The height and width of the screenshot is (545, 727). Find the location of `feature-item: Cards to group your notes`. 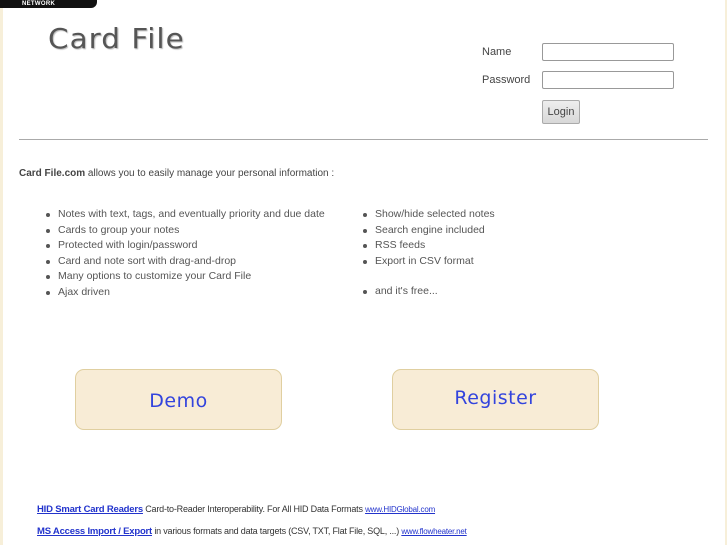

feature-item: Cards to group your notes is located at coordinates (186, 231).